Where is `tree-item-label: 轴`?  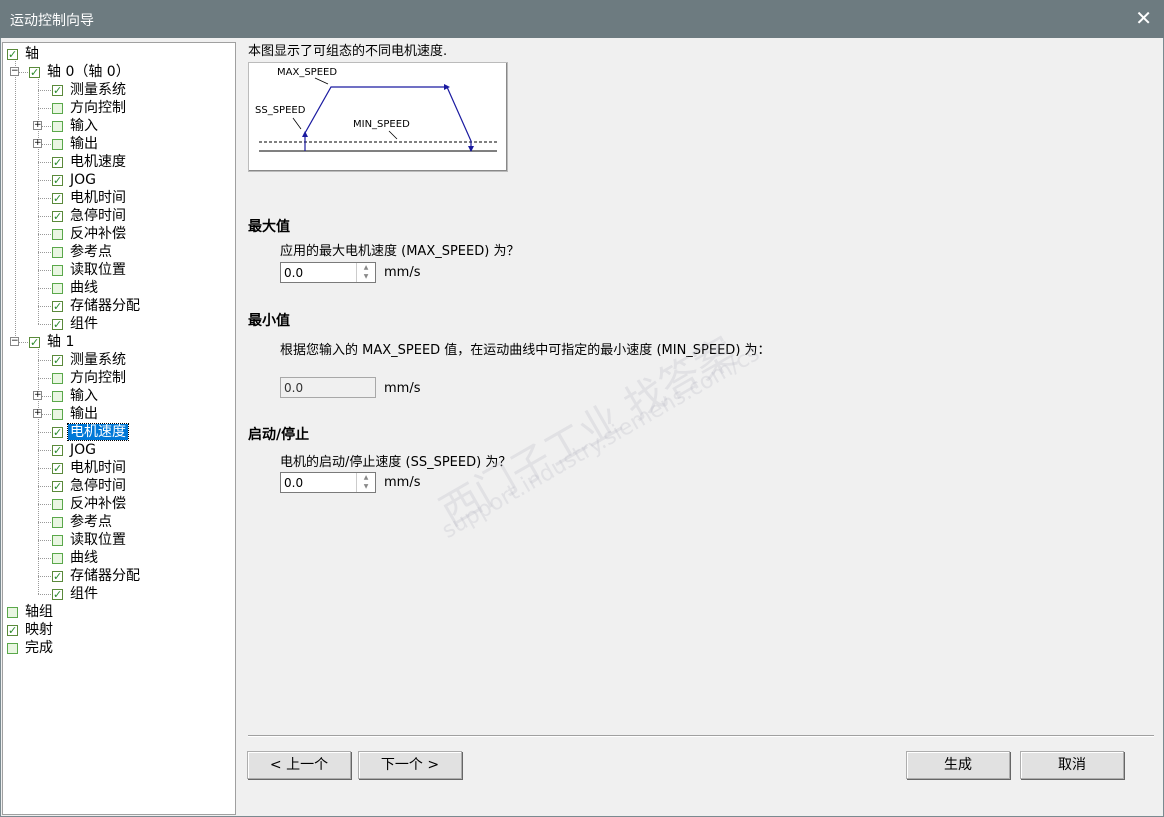 tree-item-label: 轴 is located at coordinates (32, 54).